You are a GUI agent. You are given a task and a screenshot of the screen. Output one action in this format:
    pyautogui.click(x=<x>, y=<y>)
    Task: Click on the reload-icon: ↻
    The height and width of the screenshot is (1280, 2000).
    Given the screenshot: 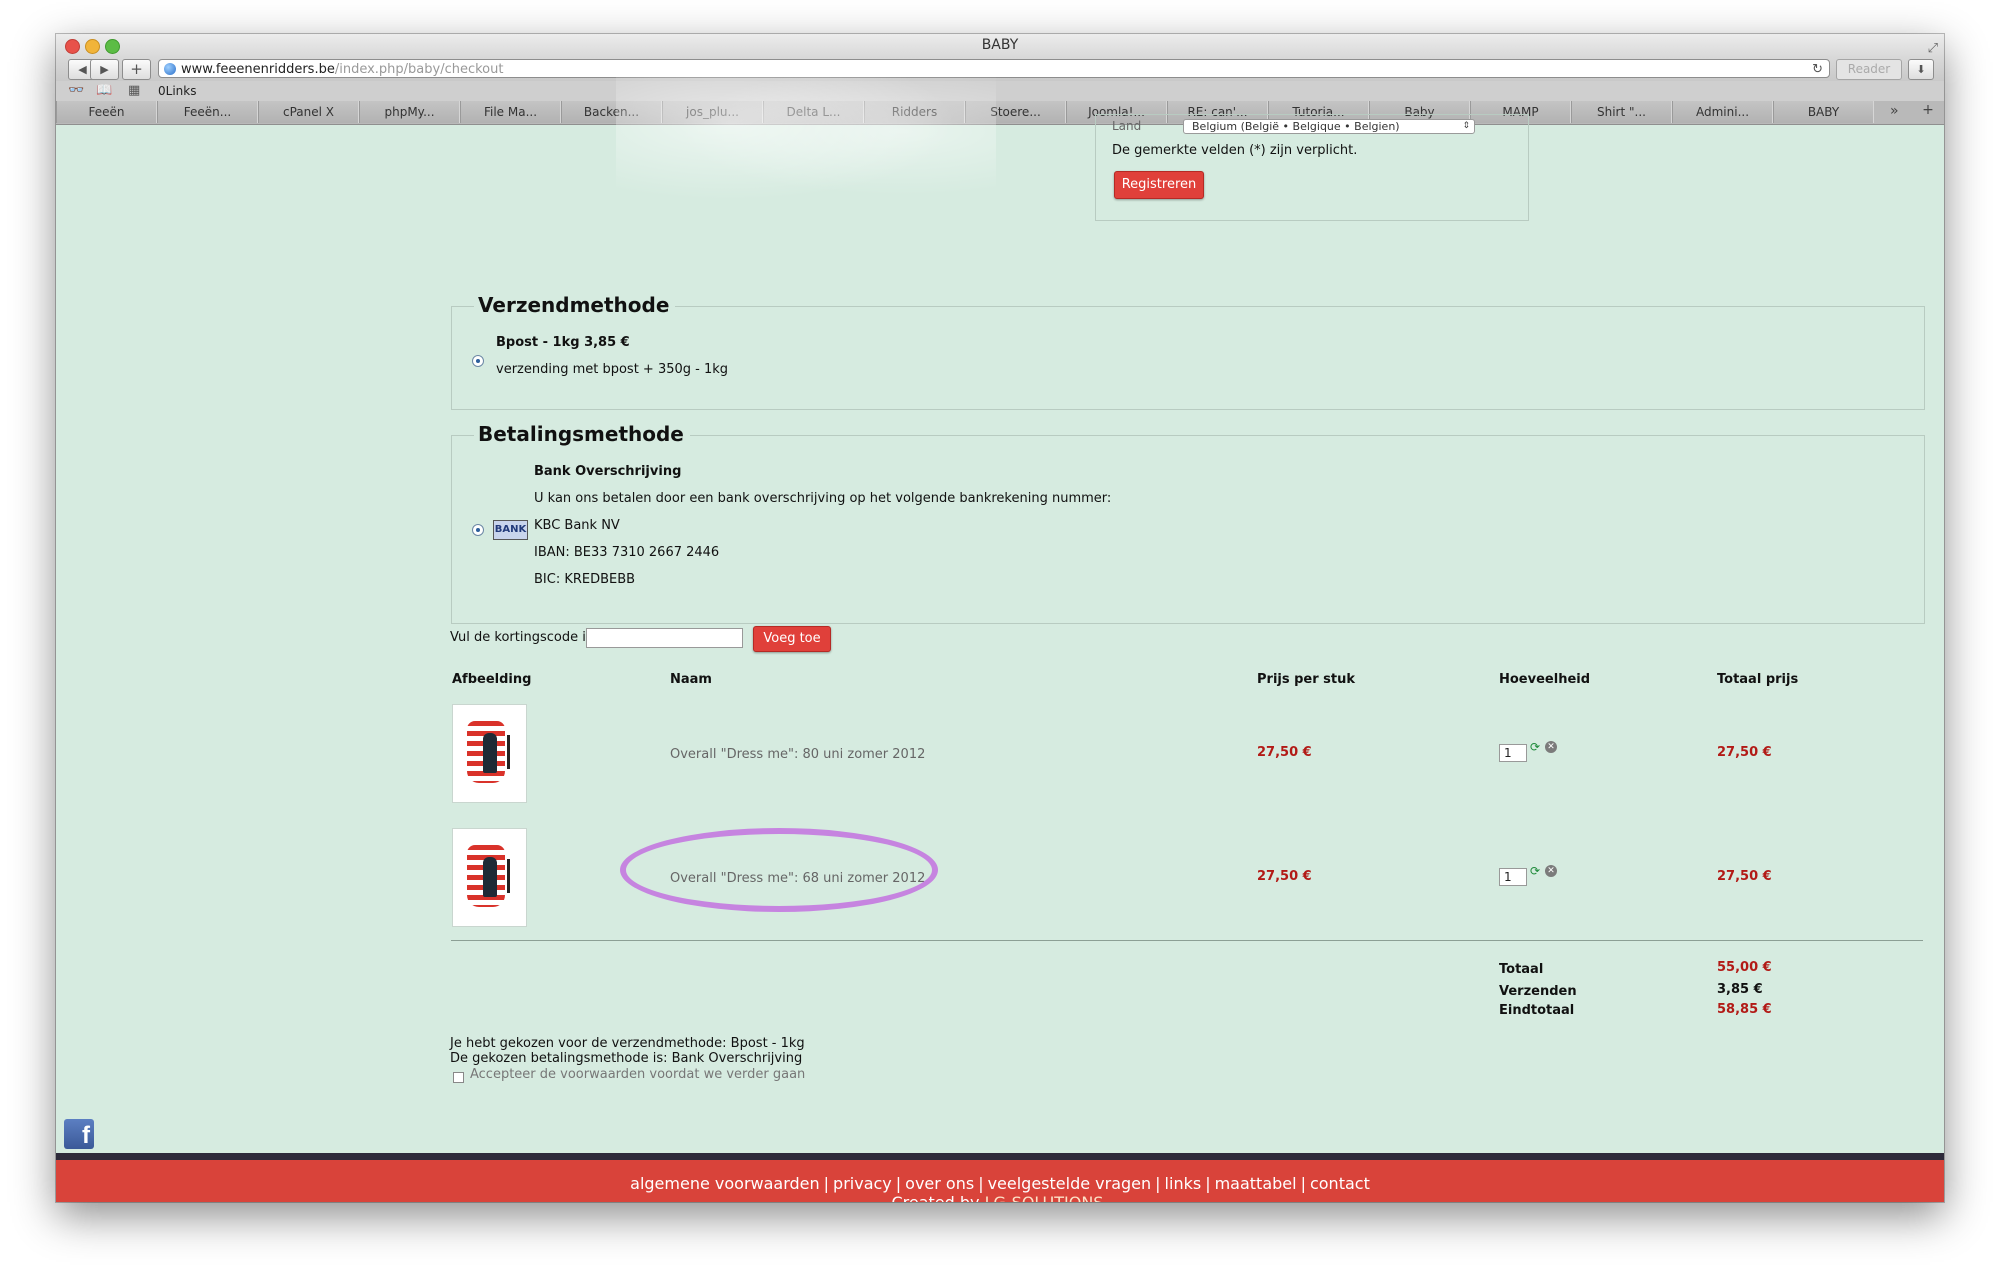 What is the action you would take?
    pyautogui.click(x=1817, y=69)
    